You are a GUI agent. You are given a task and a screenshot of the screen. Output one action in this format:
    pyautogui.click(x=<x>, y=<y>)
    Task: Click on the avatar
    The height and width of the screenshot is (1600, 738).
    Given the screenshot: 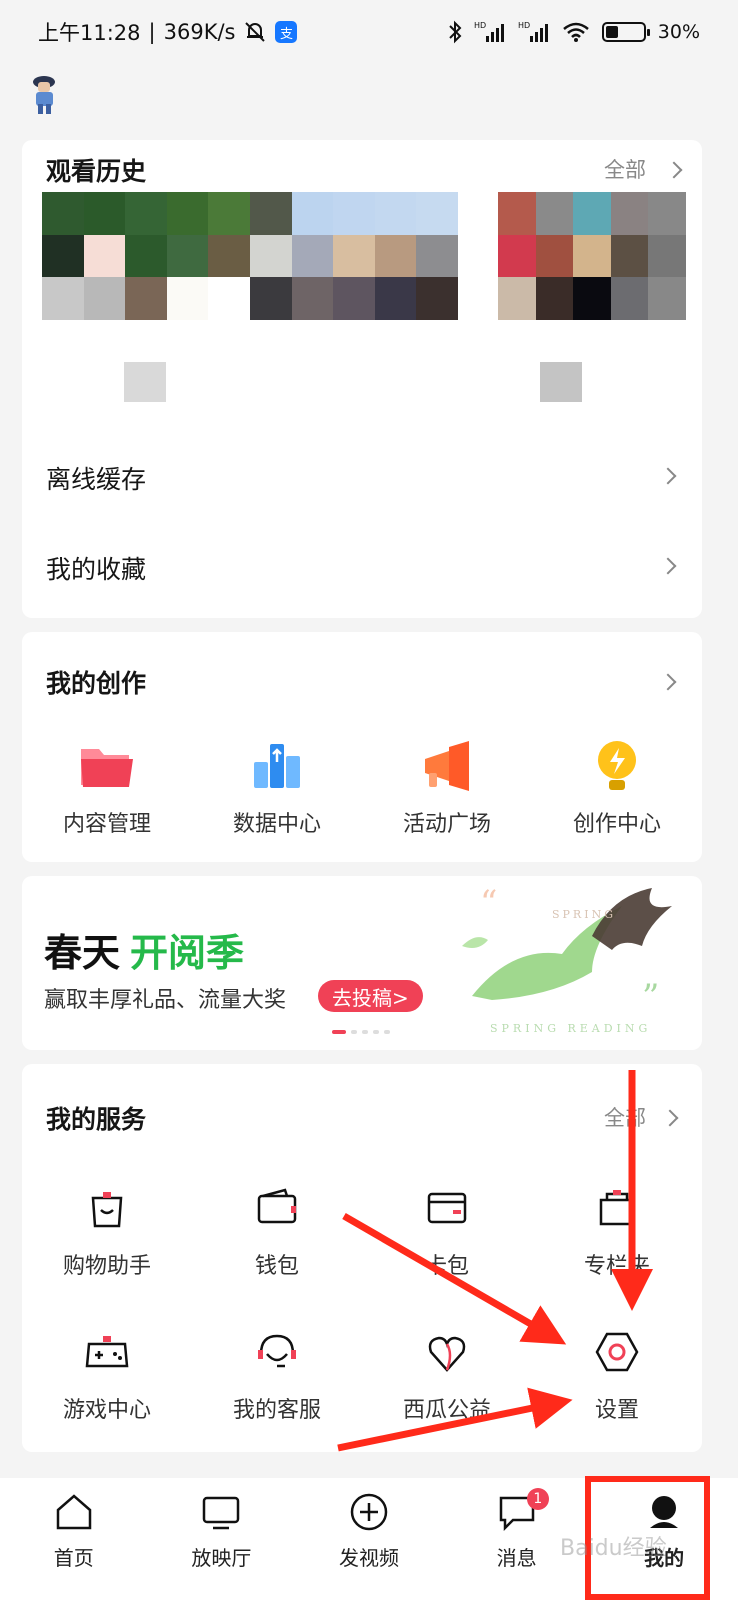 What is the action you would take?
    pyautogui.click(x=45, y=95)
    